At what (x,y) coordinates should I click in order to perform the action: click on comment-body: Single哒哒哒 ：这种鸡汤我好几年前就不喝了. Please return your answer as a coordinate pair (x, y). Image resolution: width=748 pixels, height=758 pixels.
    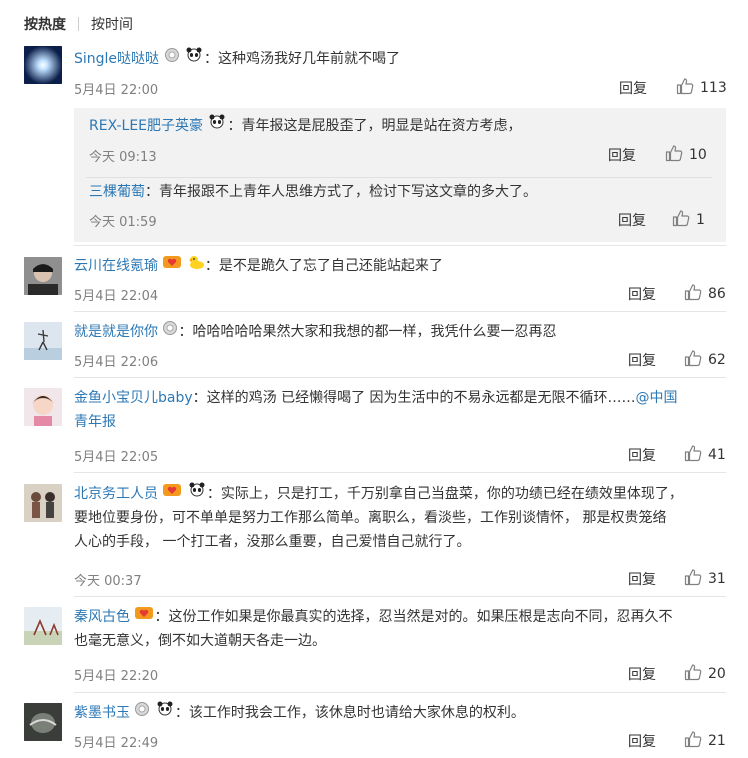
    Looking at the image, I should click on (400, 59).